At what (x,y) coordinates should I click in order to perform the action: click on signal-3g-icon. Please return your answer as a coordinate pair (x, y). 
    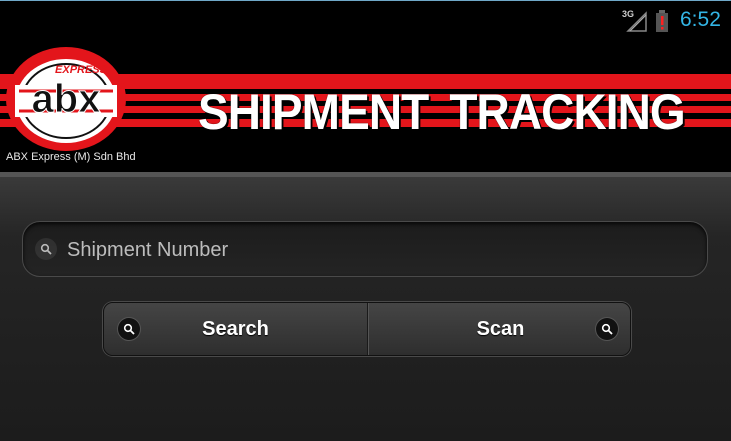
    Looking at the image, I should click on (636, 21).